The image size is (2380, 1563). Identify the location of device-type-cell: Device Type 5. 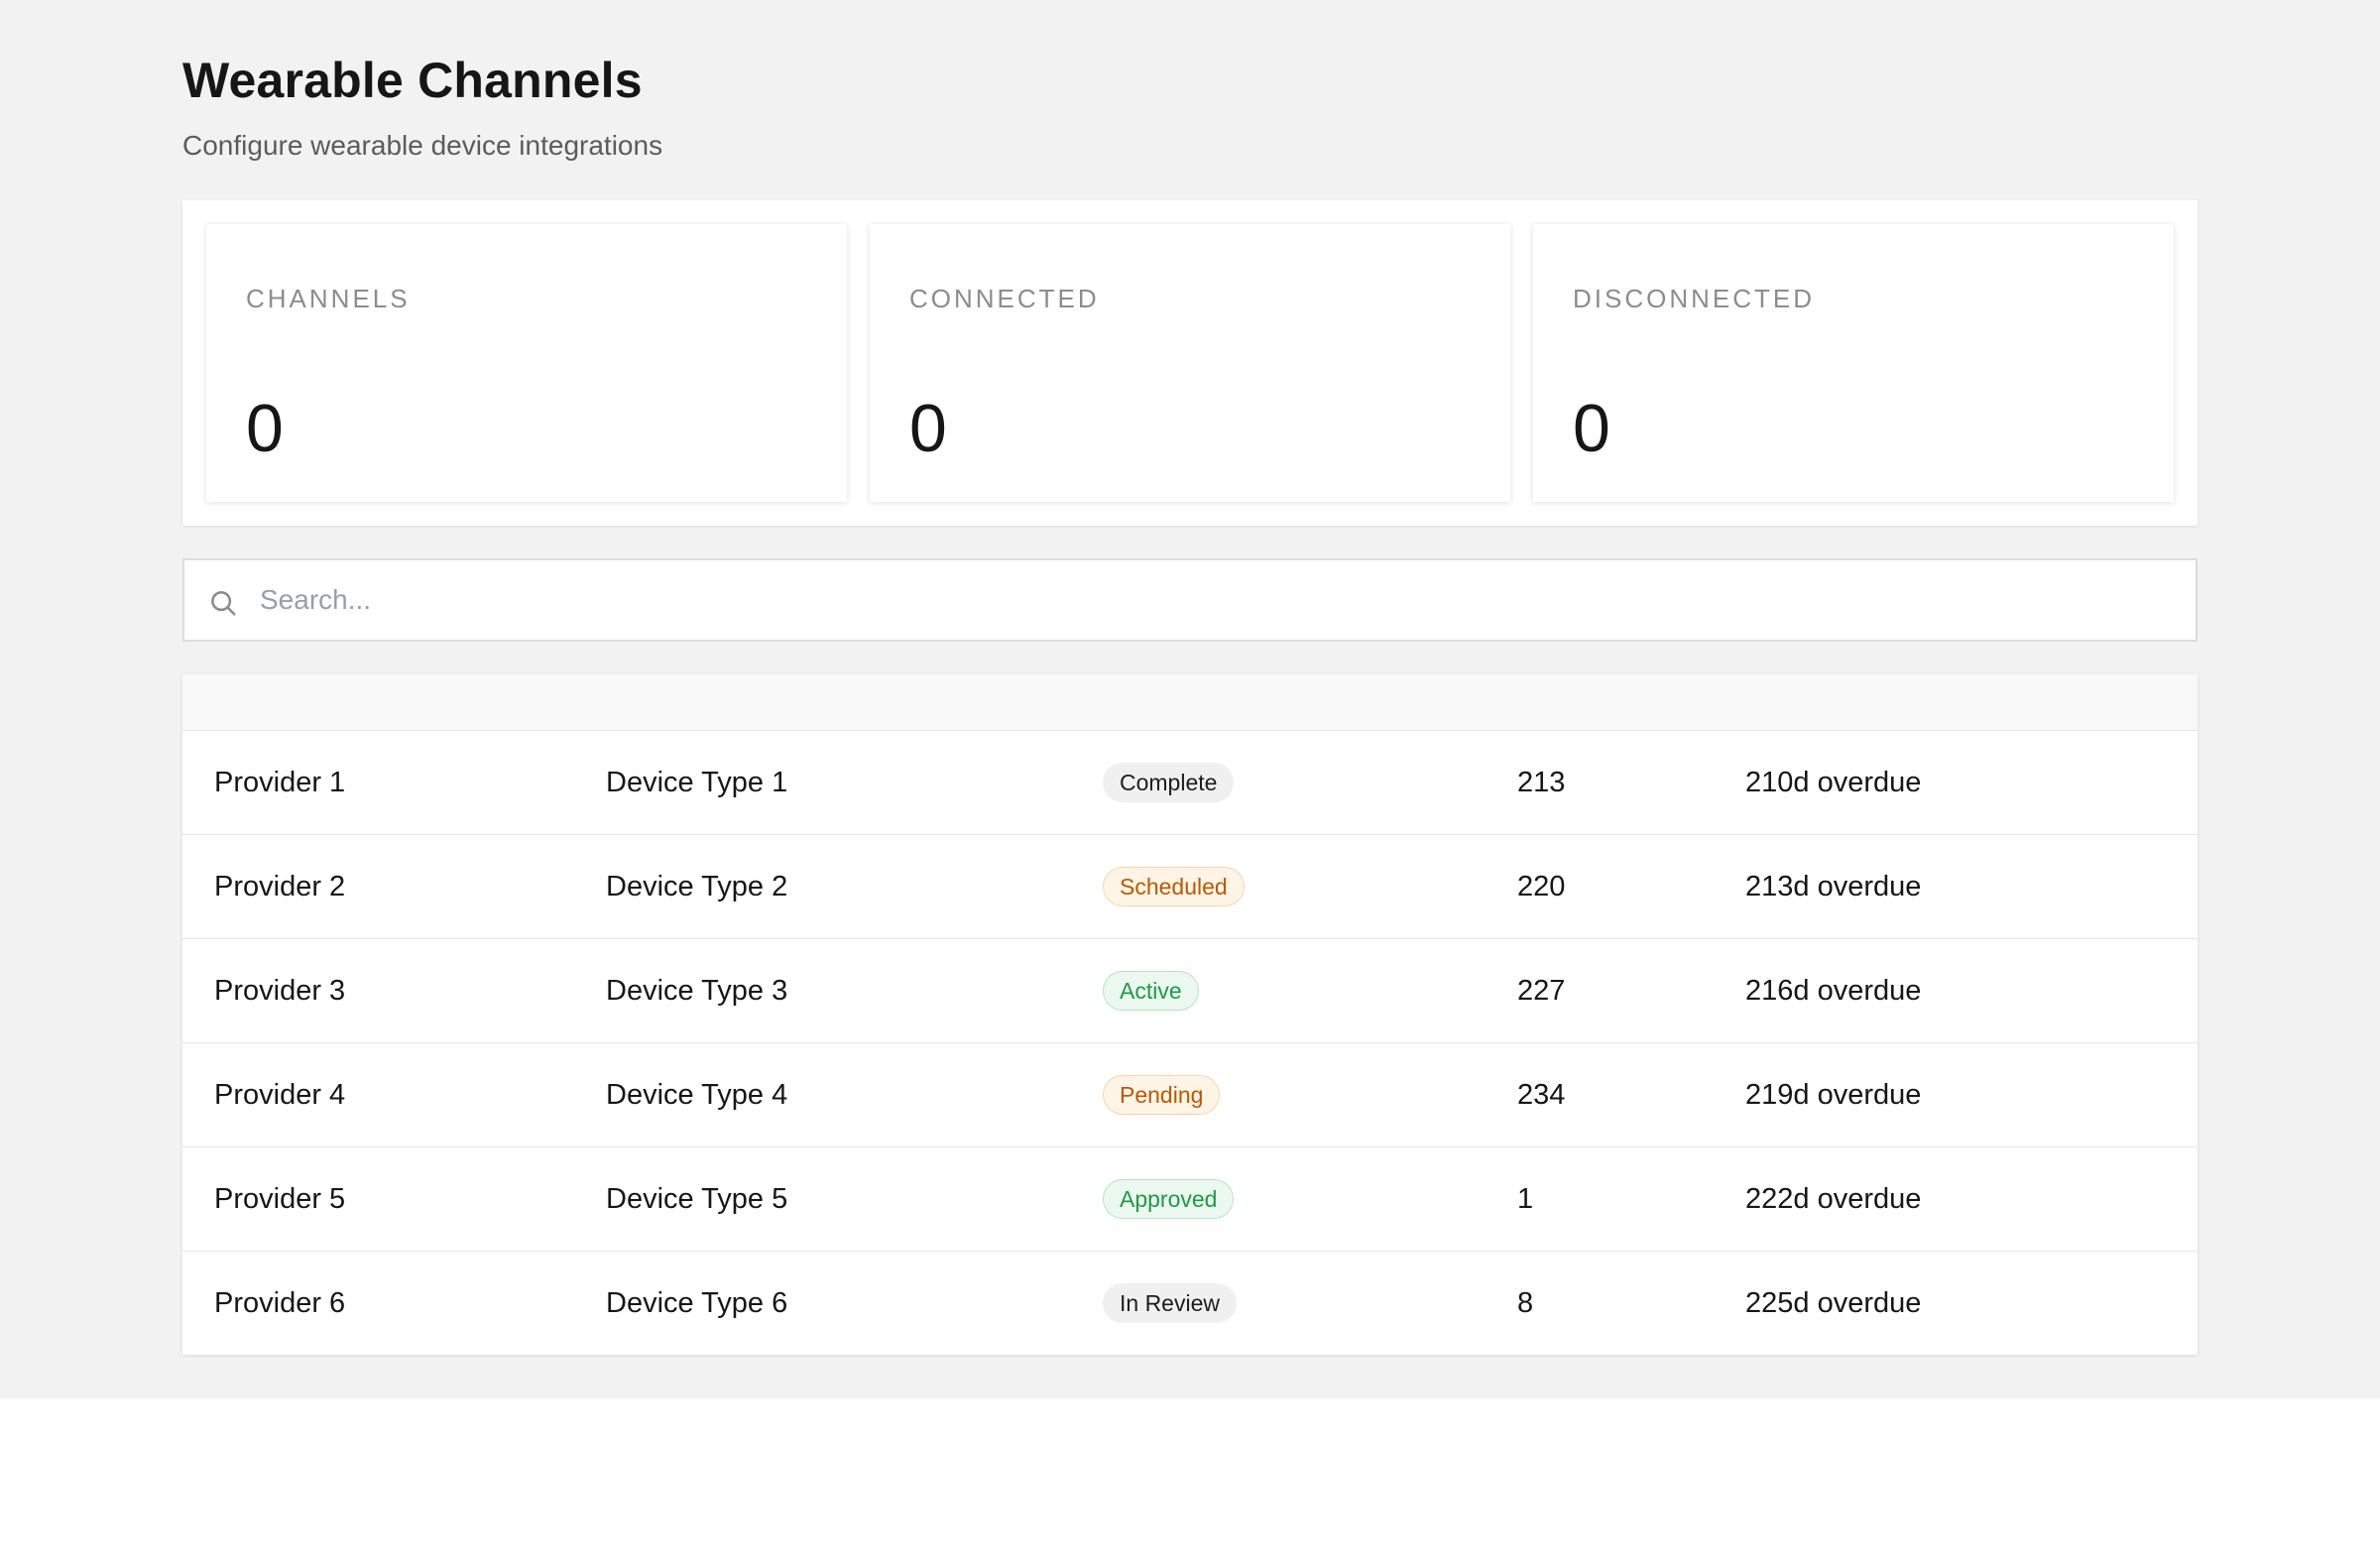
(697, 1199).